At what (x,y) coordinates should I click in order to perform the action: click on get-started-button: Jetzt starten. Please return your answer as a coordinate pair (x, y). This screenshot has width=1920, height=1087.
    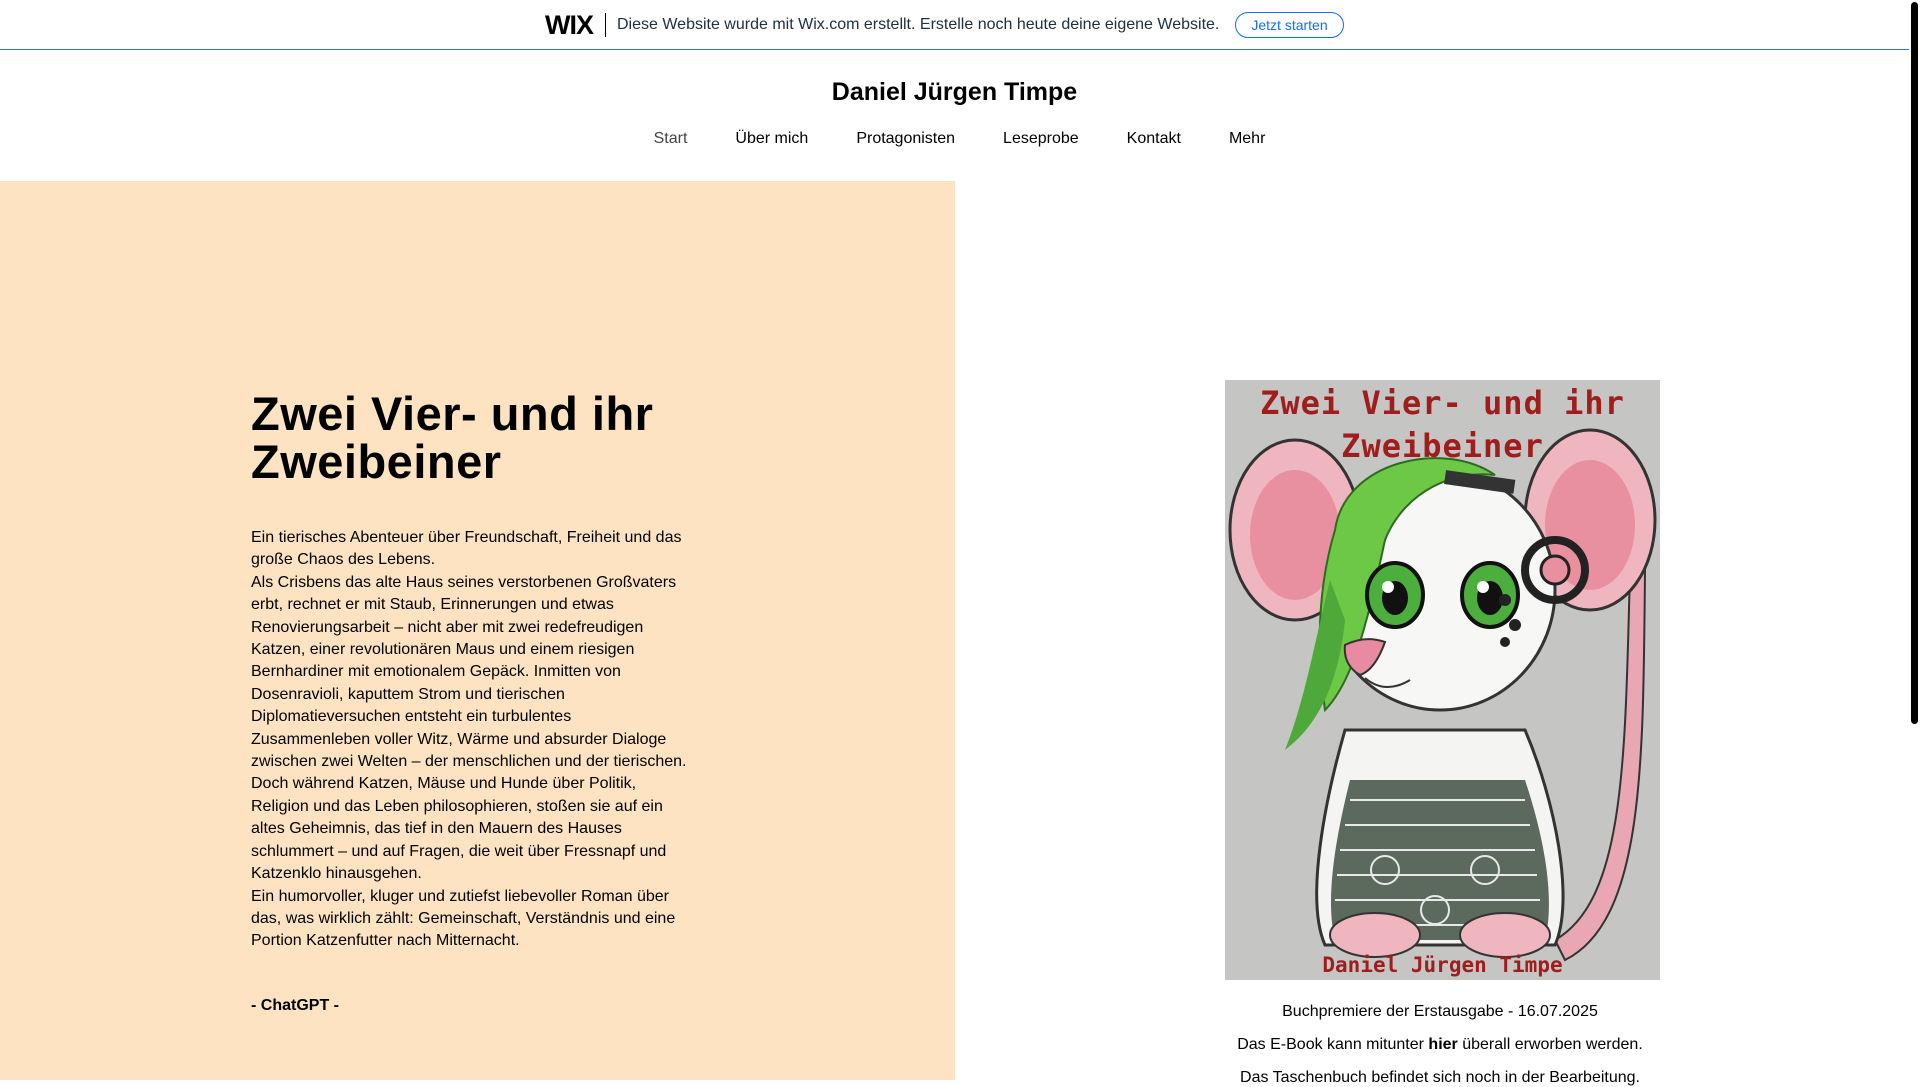
    Looking at the image, I should click on (1289, 24).